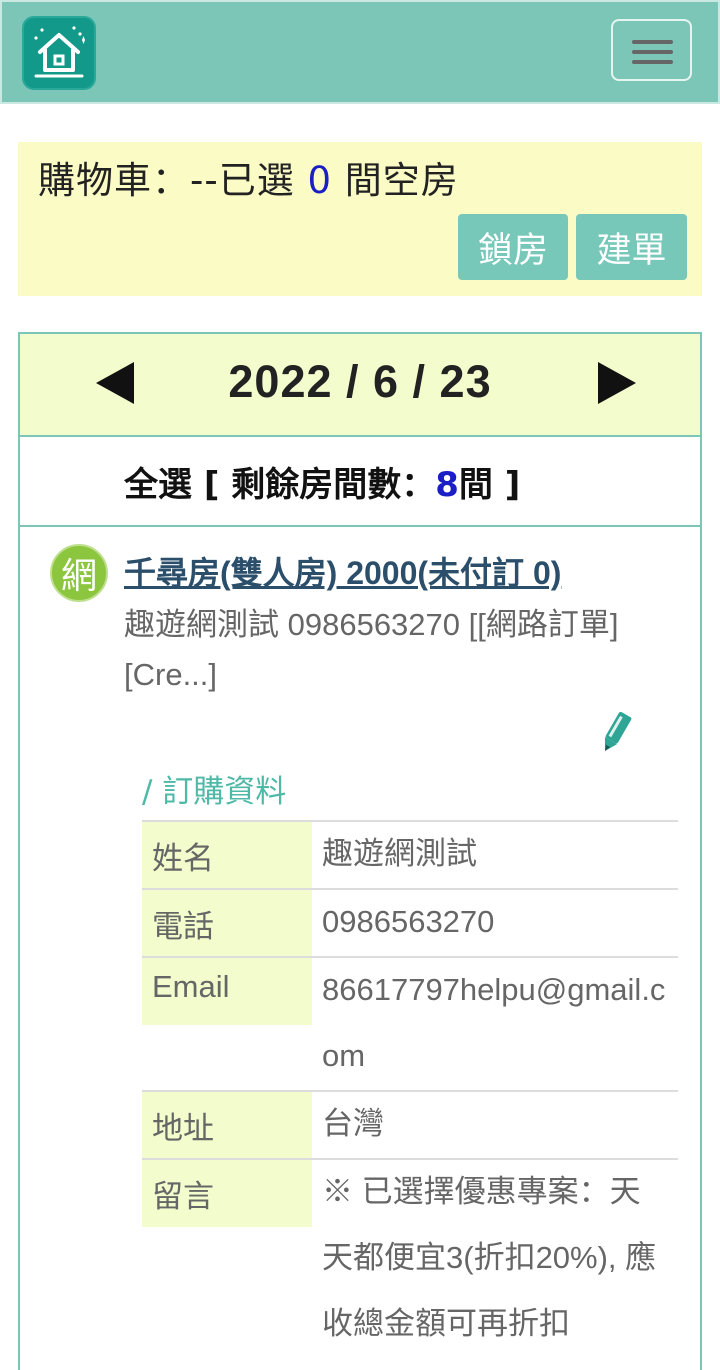 Image resolution: width=720 pixels, height=1370 pixels. Describe the element at coordinates (360, 219) in the screenshot. I see `shopping-cart-panel: 購物車：--已選 0 間空房 鎖房 建單` at that location.